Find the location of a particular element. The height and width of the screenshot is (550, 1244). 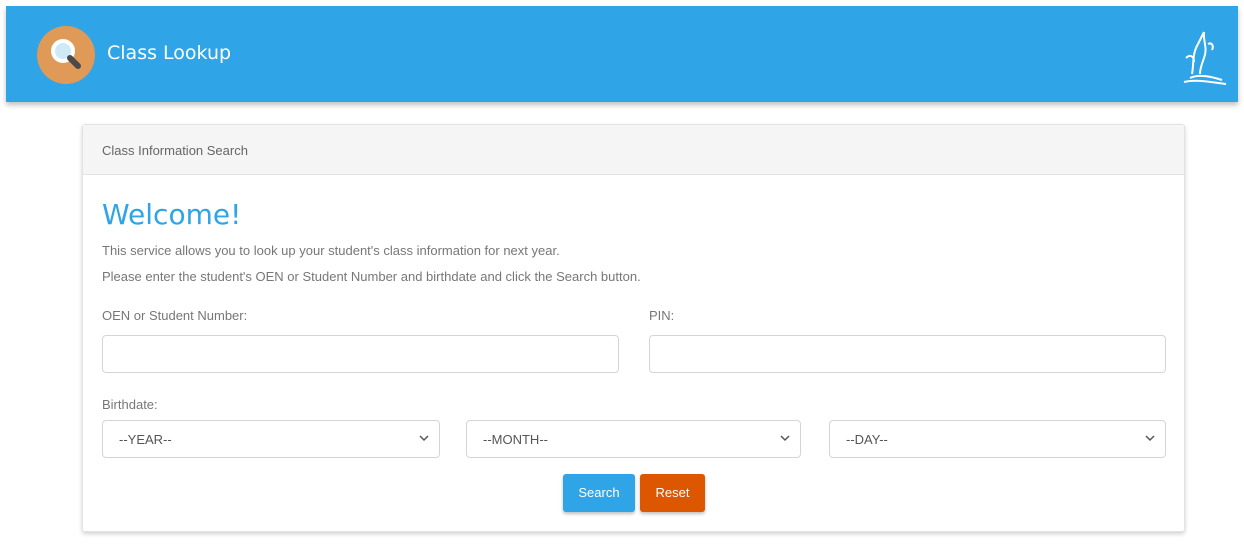

month-select: --MONTH-- is located at coordinates (633, 439).